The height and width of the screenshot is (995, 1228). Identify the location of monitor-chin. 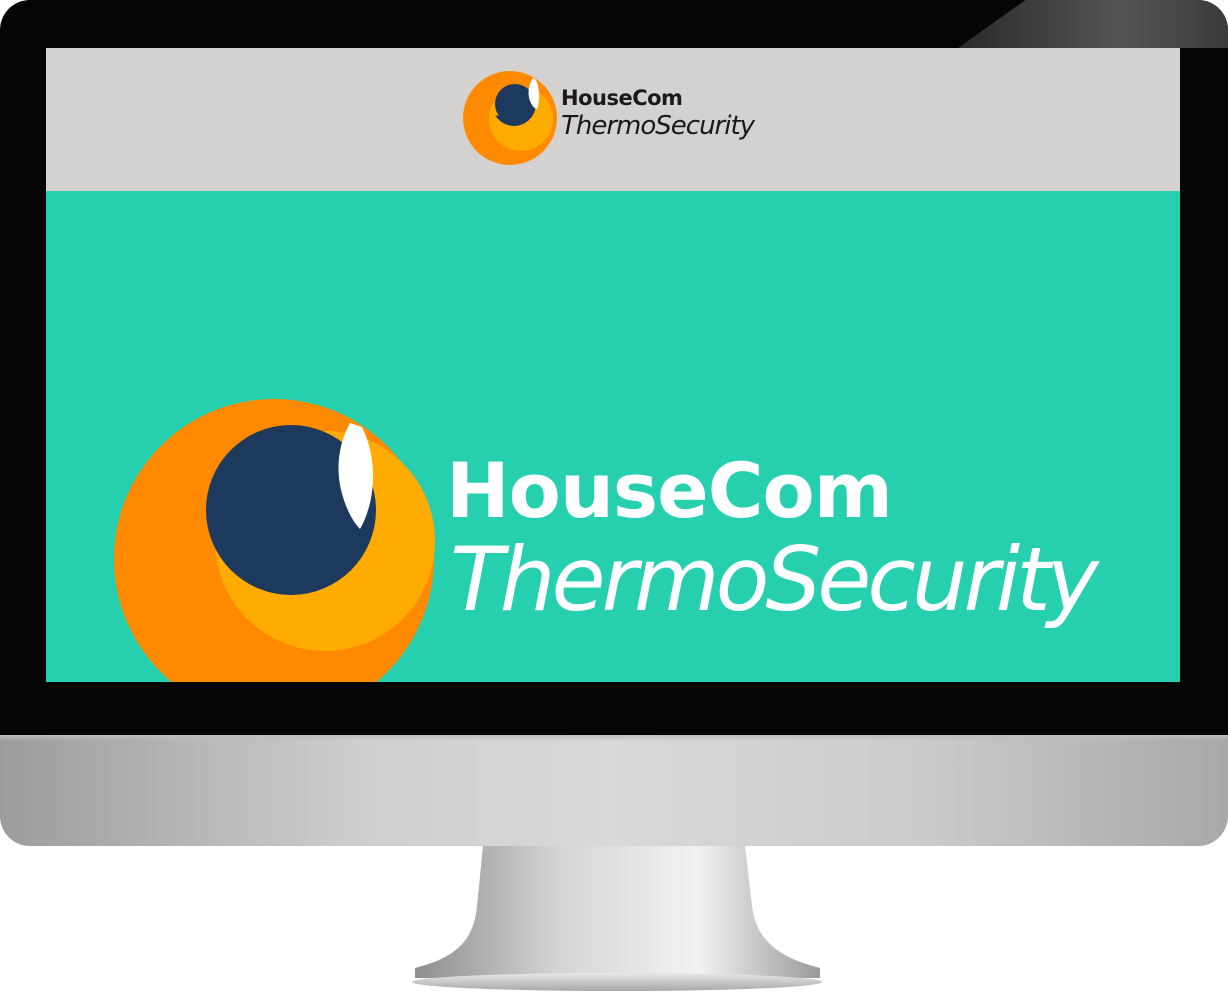
(614, 790).